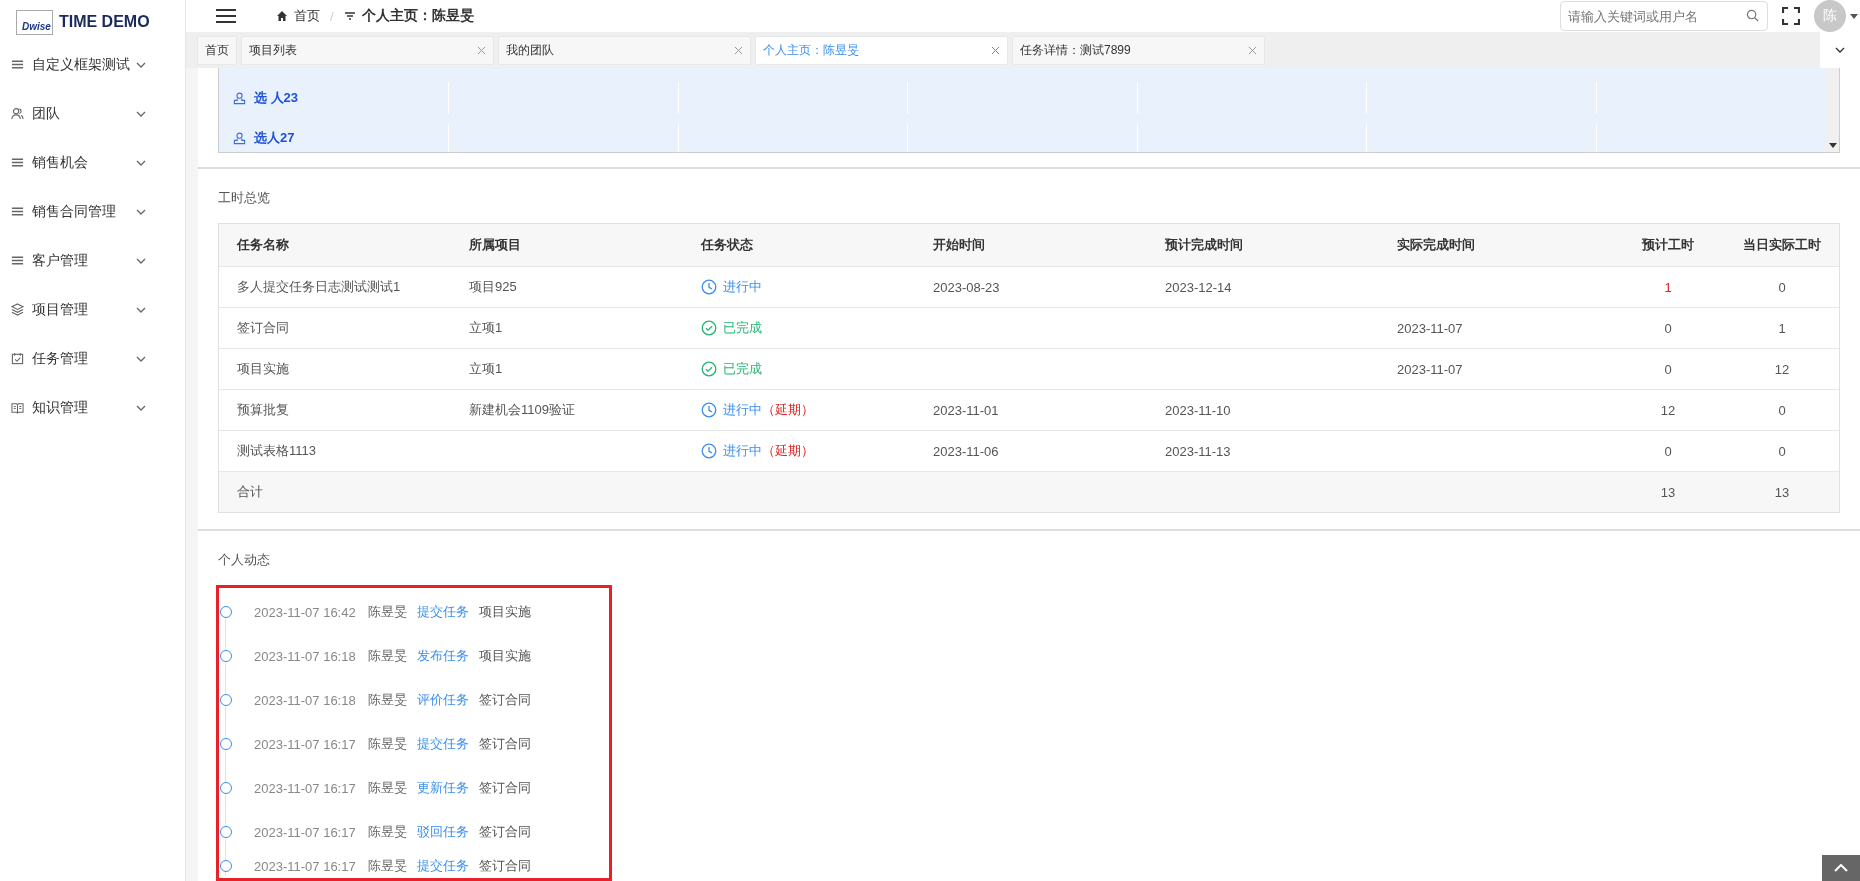  Describe the element at coordinates (1832, 110) in the screenshot. I see `scrollbar` at that location.